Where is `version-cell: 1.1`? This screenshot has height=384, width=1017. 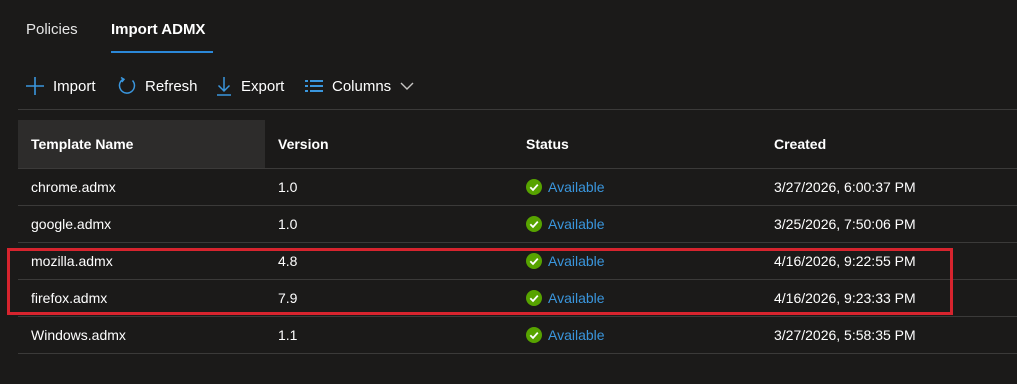 version-cell: 1.1 is located at coordinates (288, 335).